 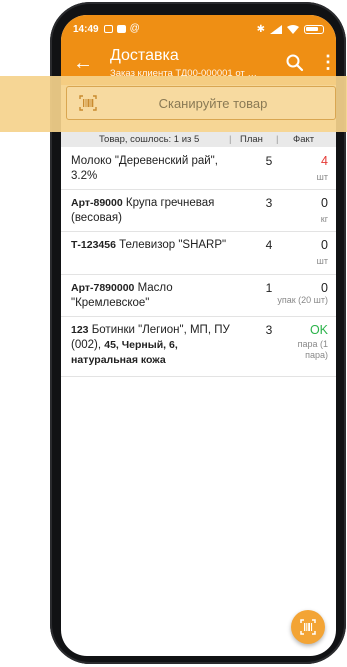 What do you see at coordinates (276, 29) in the screenshot?
I see `signal-icon` at bounding box center [276, 29].